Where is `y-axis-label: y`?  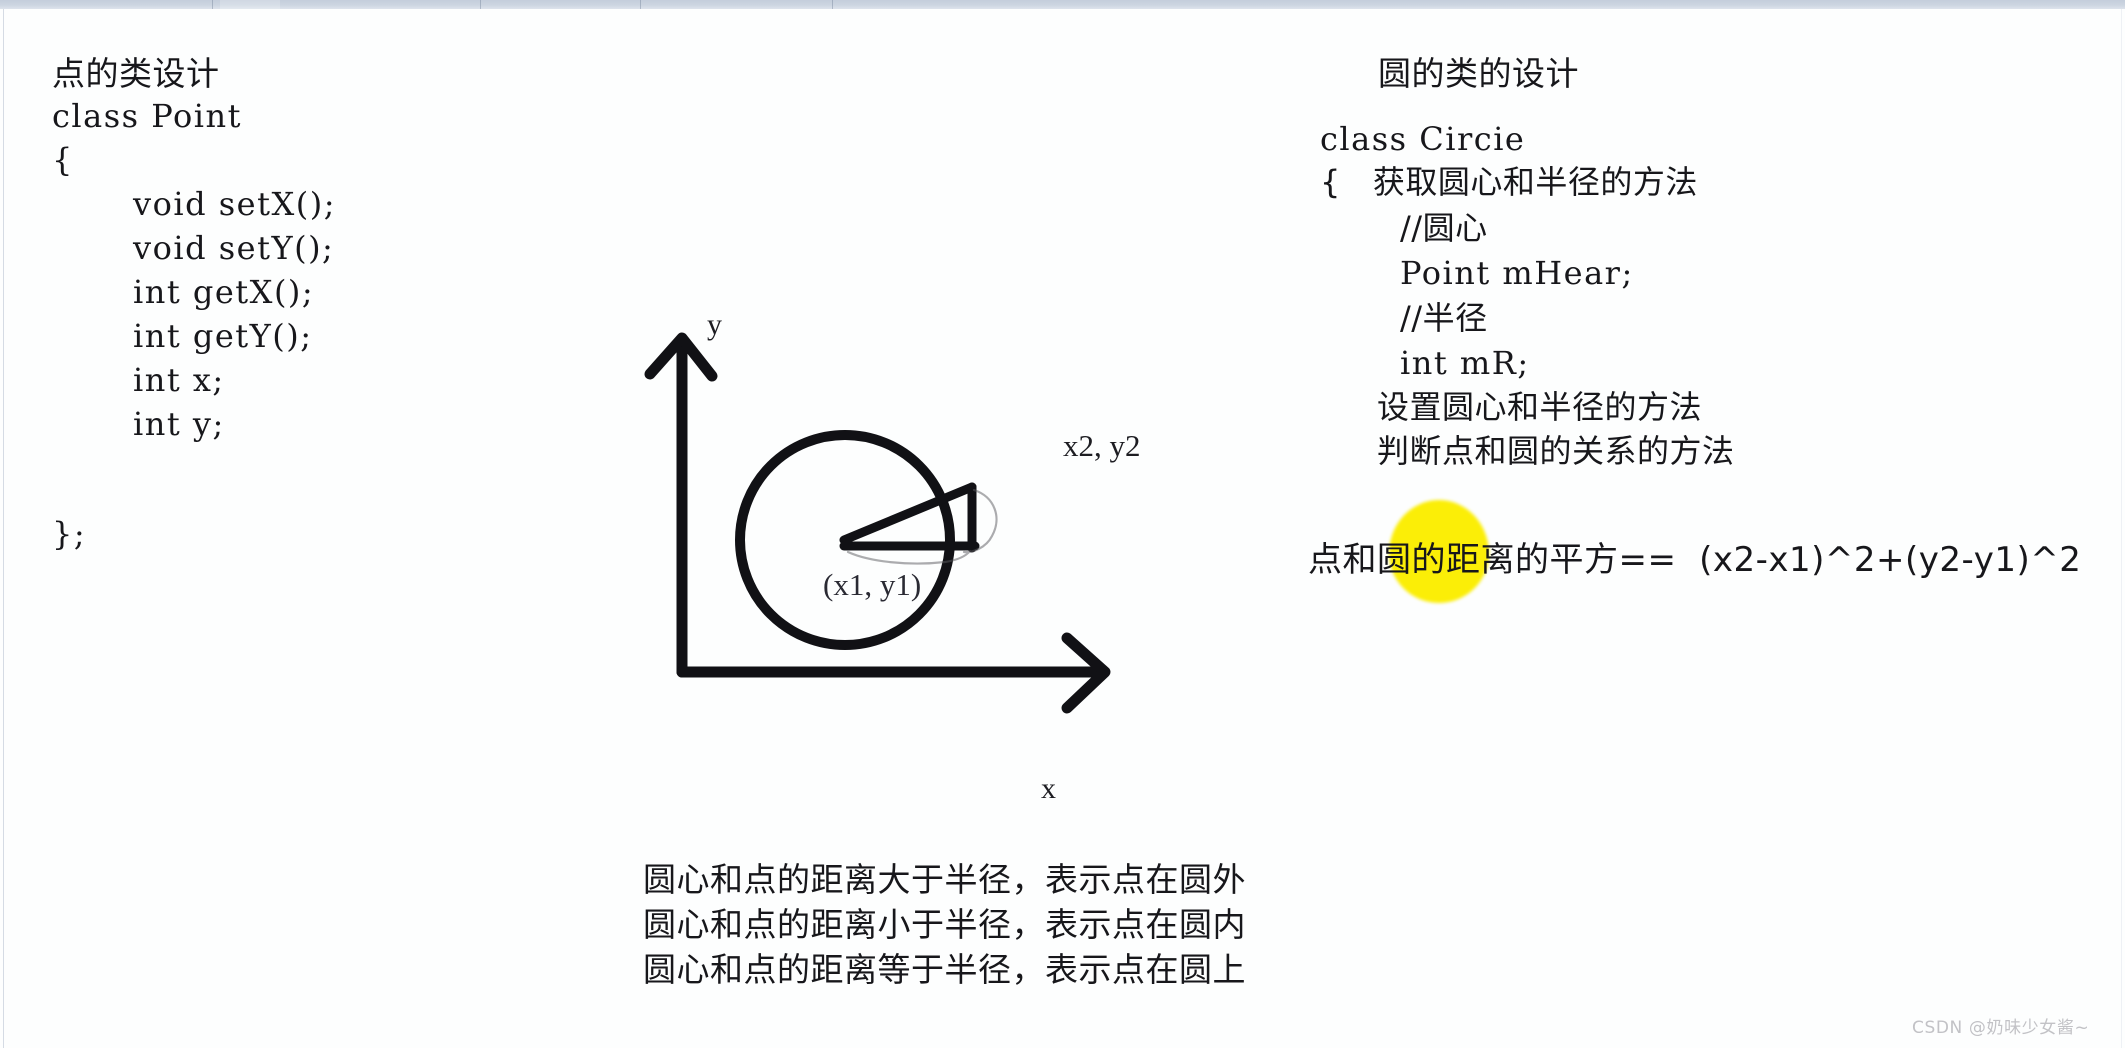
y-axis-label: y is located at coordinates (714, 324).